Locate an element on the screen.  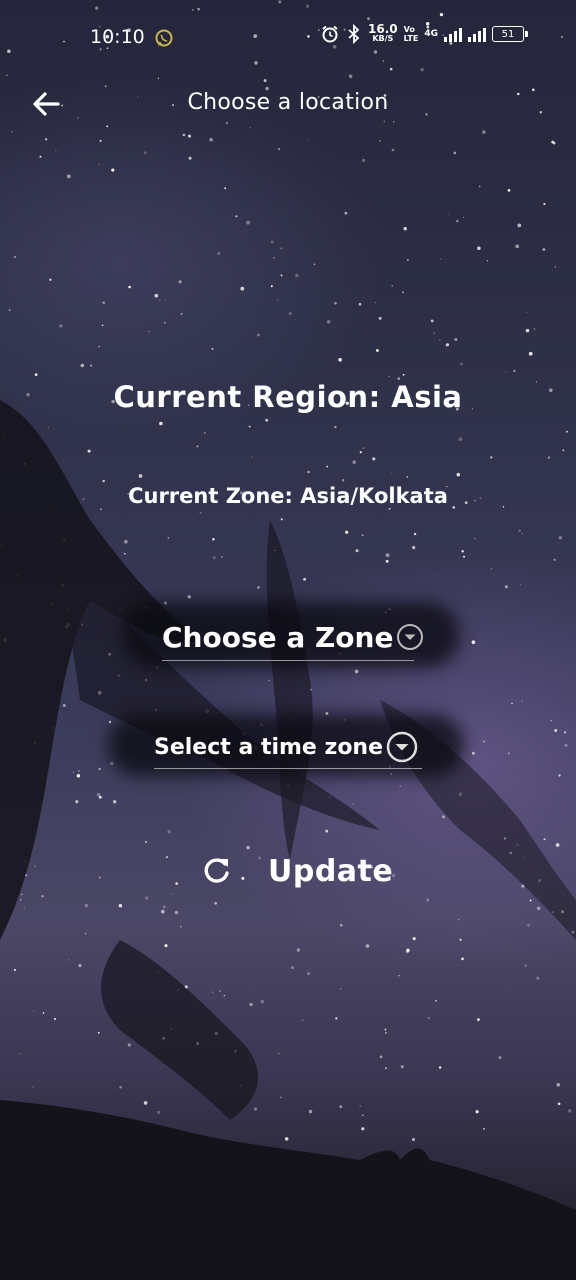
status-bar: 10:10 16.0 KB/S Vo LTE 4G 51 is located at coordinates (288, 36).